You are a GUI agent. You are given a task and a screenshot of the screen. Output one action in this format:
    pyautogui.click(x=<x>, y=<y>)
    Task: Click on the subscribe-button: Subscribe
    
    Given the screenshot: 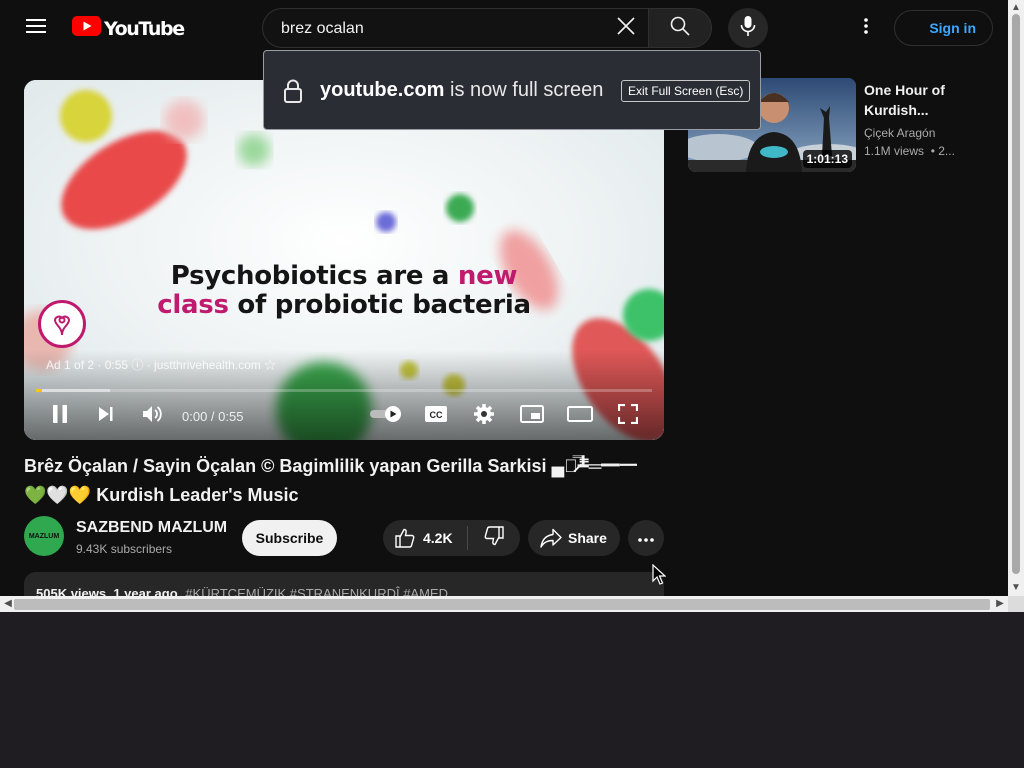 What is the action you would take?
    pyautogui.click(x=289, y=538)
    